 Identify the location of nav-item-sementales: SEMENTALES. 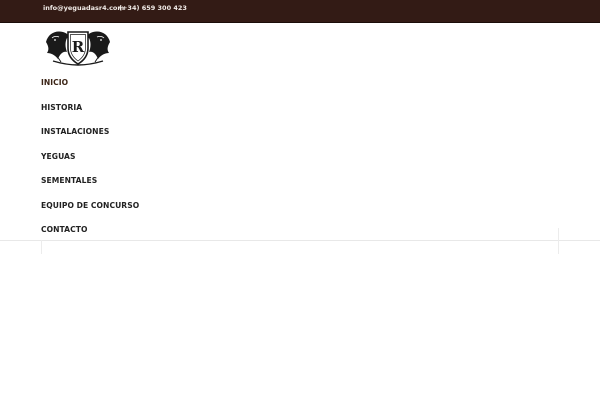
(69, 178).